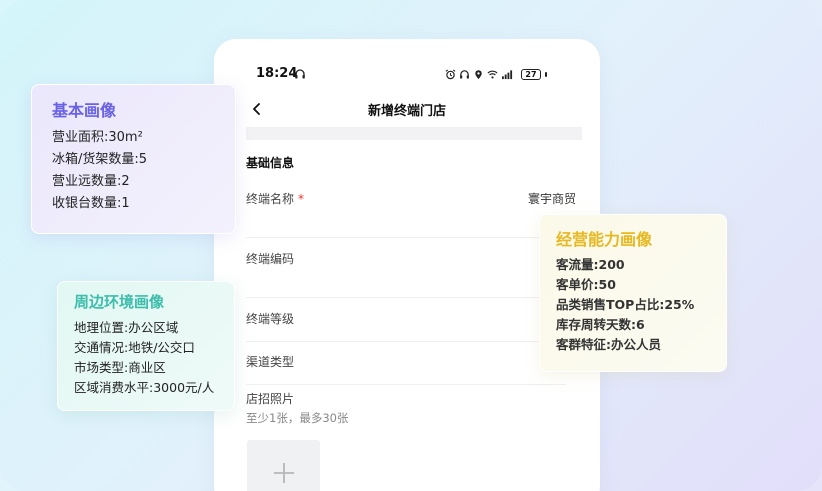  Describe the element at coordinates (464, 74) in the screenshot. I see `headphone-icon` at that location.